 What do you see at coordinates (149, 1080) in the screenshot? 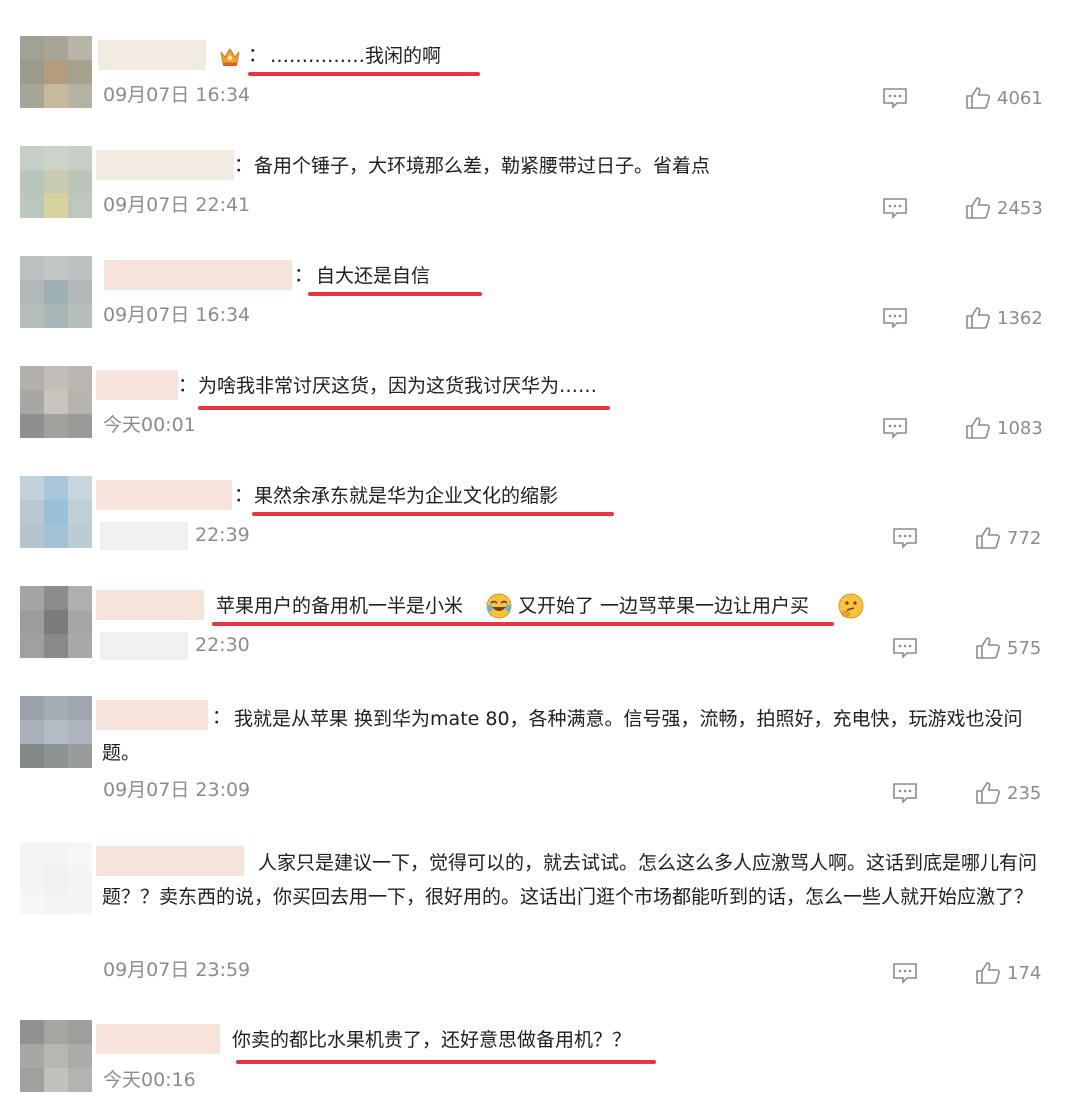
I see `timestamp: 今天00:16` at bounding box center [149, 1080].